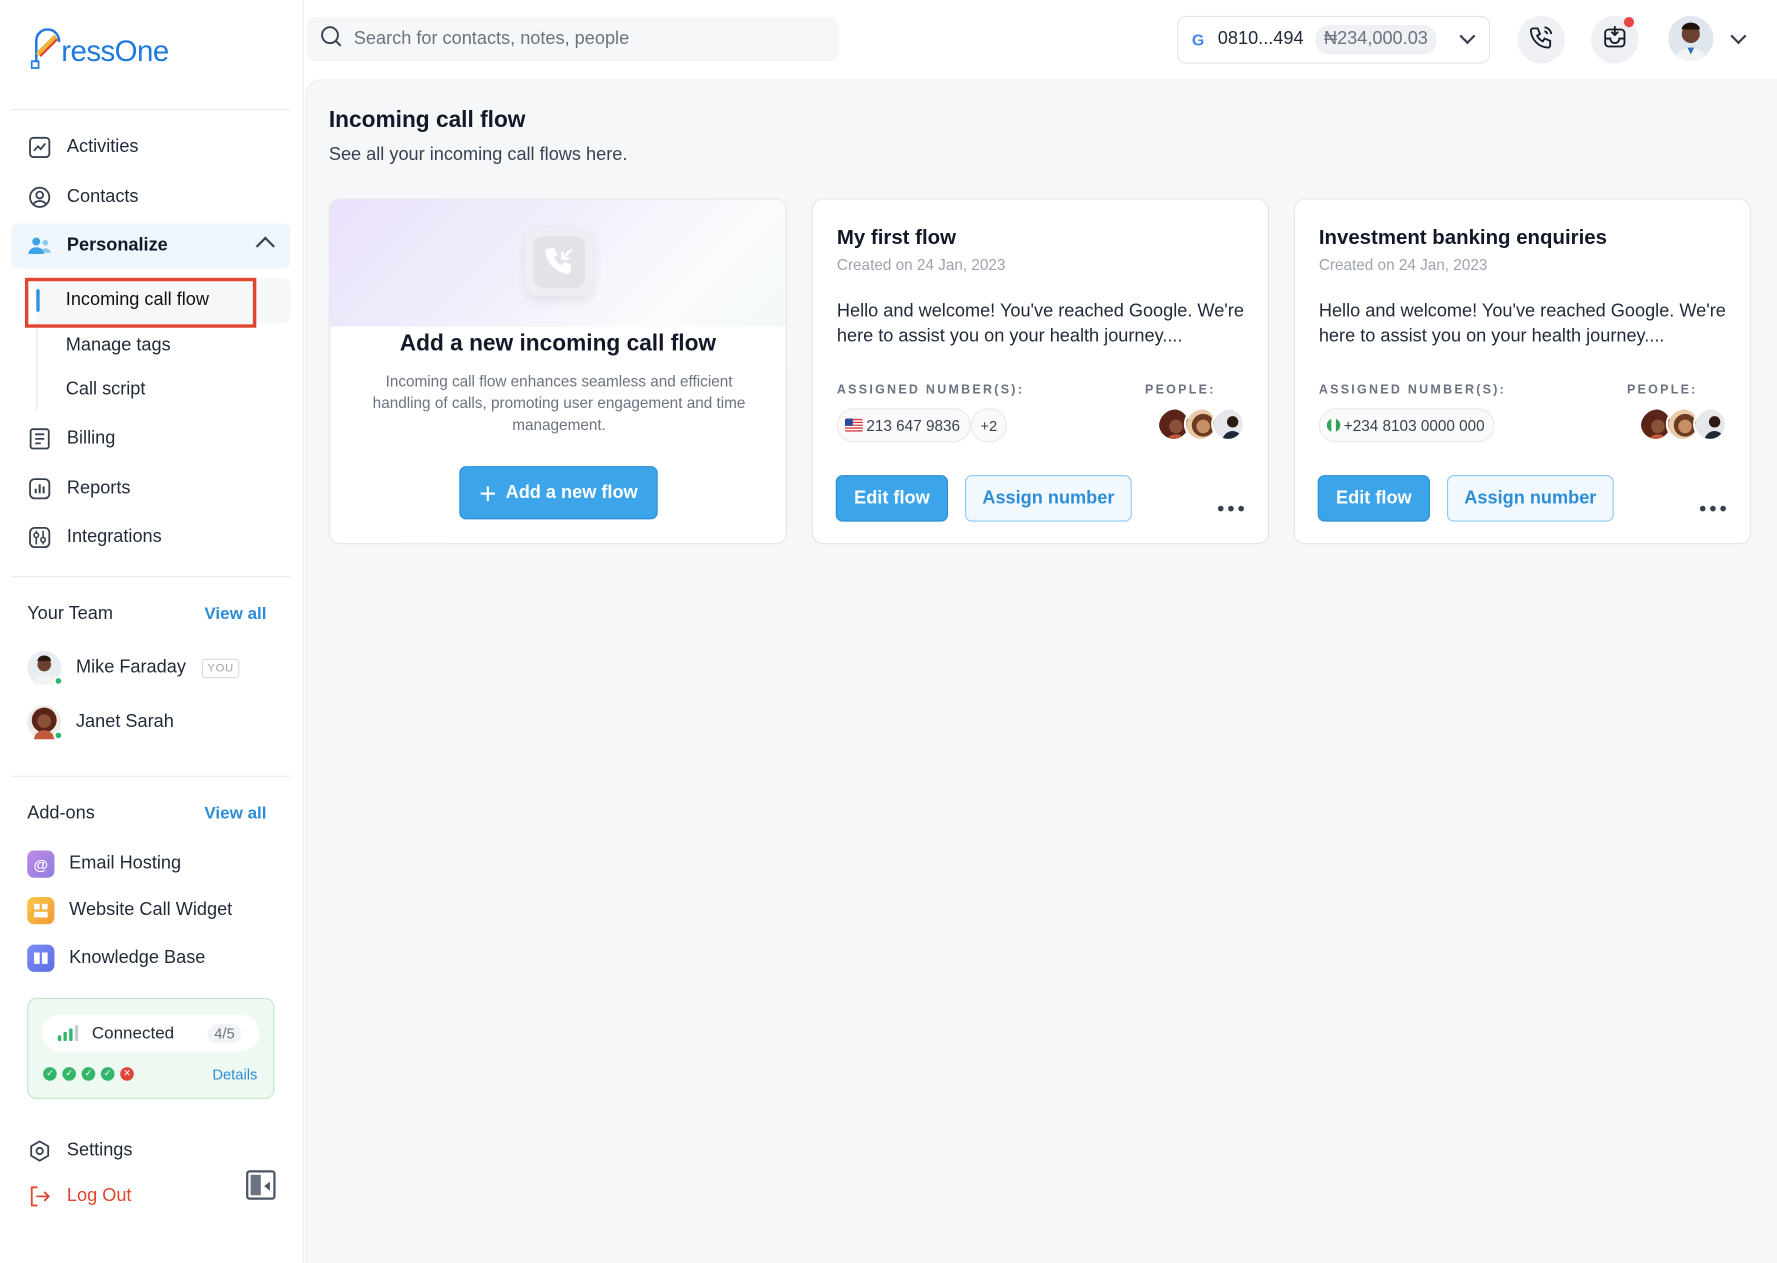 The height and width of the screenshot is (1263, 1777). What do you see at coordinates (224, 1034) in the screenshot?
I see `connection-count: 4/5` at bounding box center [224, 1034].